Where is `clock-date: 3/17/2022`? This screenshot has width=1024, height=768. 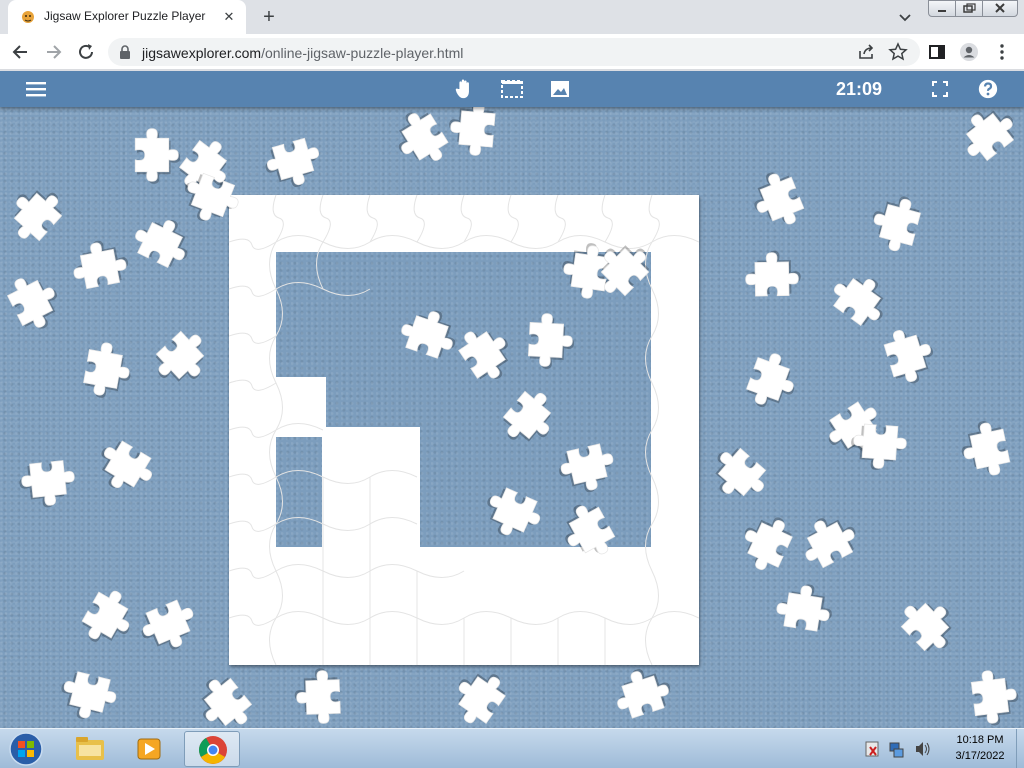
clock-date: 3/17/2022 is located at coordinates (980, 756).